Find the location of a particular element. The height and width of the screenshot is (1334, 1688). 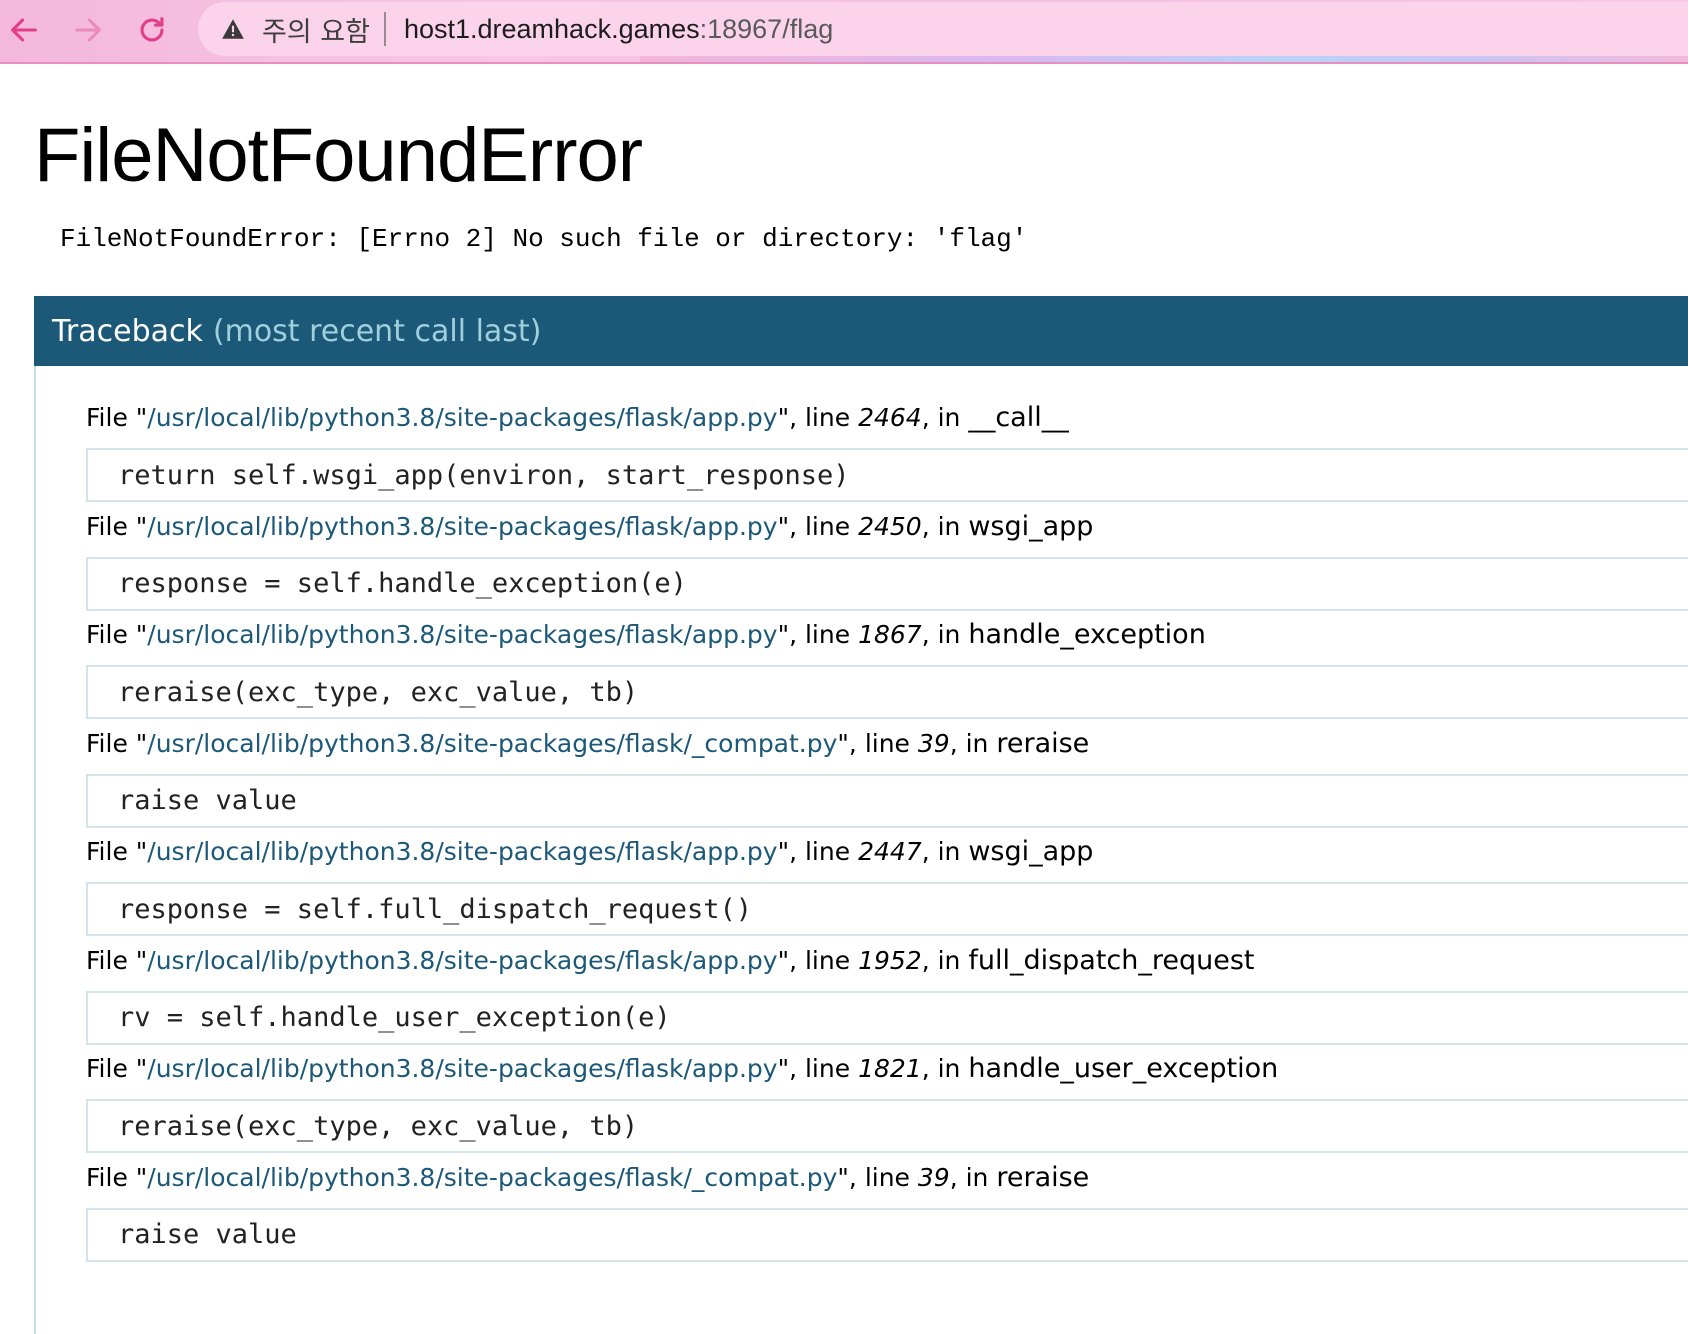

frame-line-number: 1821 is located at coordinates (890, 1068).